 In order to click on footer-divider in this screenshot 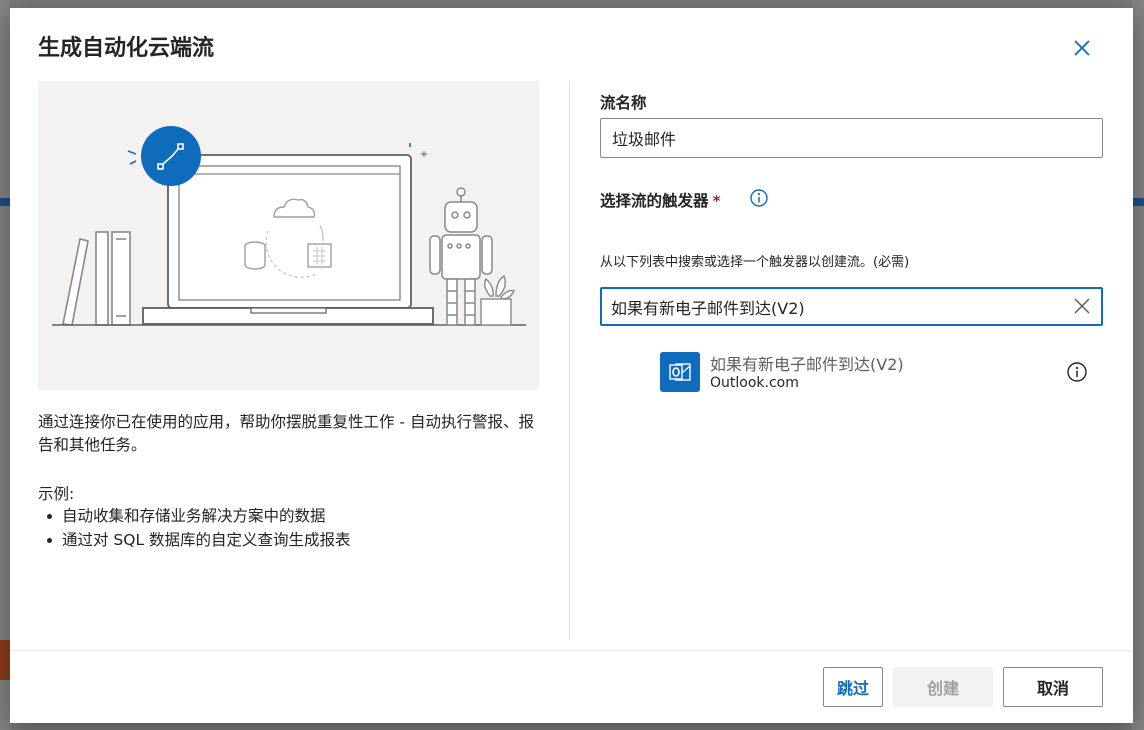, I will do `click(571, 650)`.